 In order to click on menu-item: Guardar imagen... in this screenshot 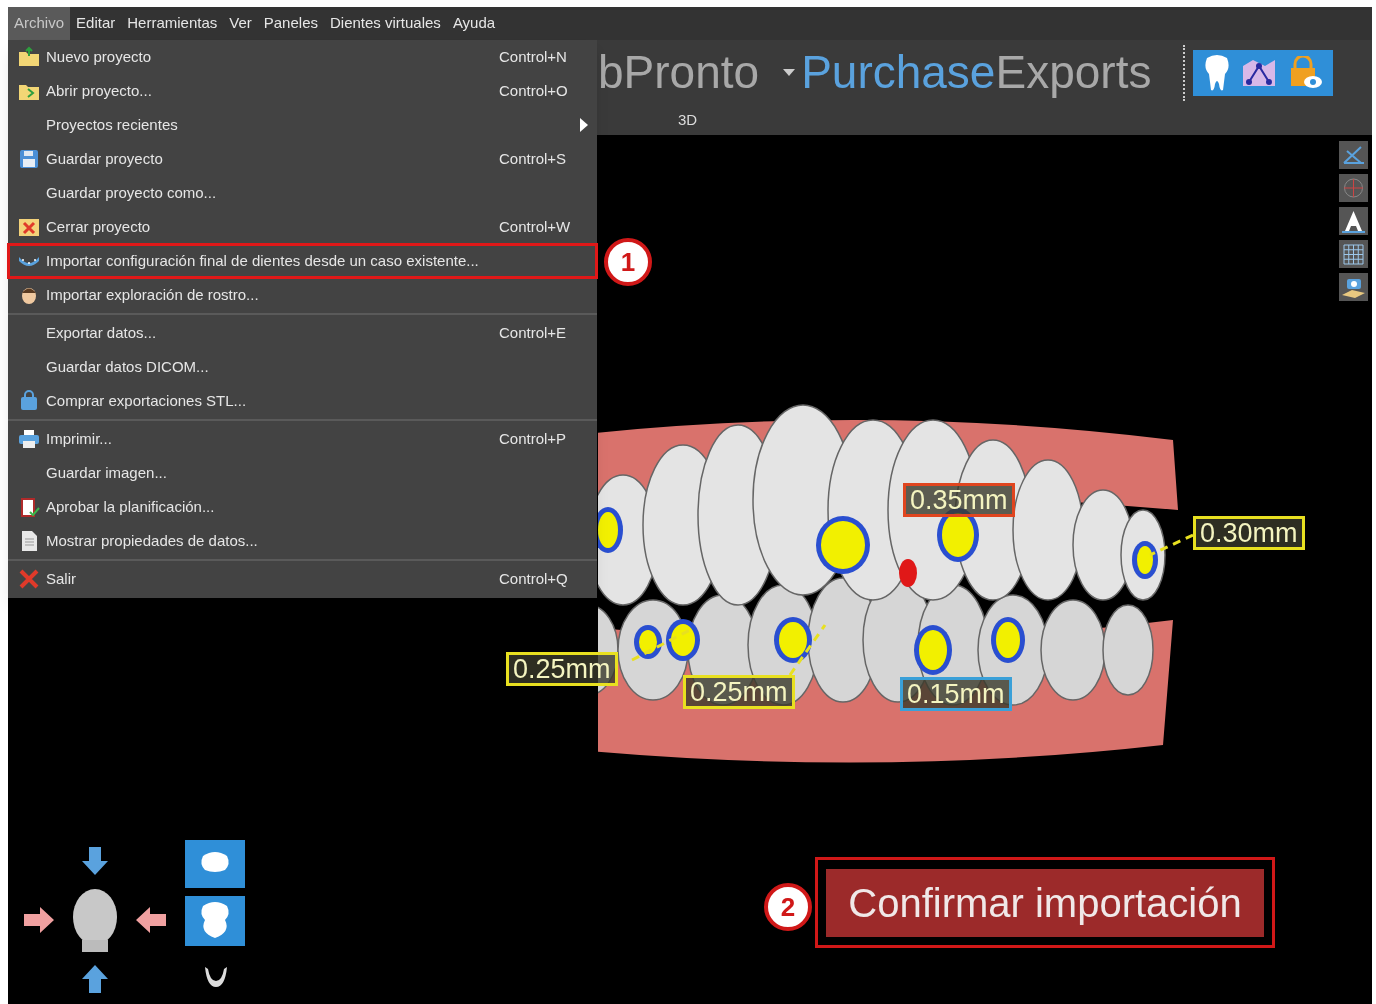, I will do `click(302, 473)`.